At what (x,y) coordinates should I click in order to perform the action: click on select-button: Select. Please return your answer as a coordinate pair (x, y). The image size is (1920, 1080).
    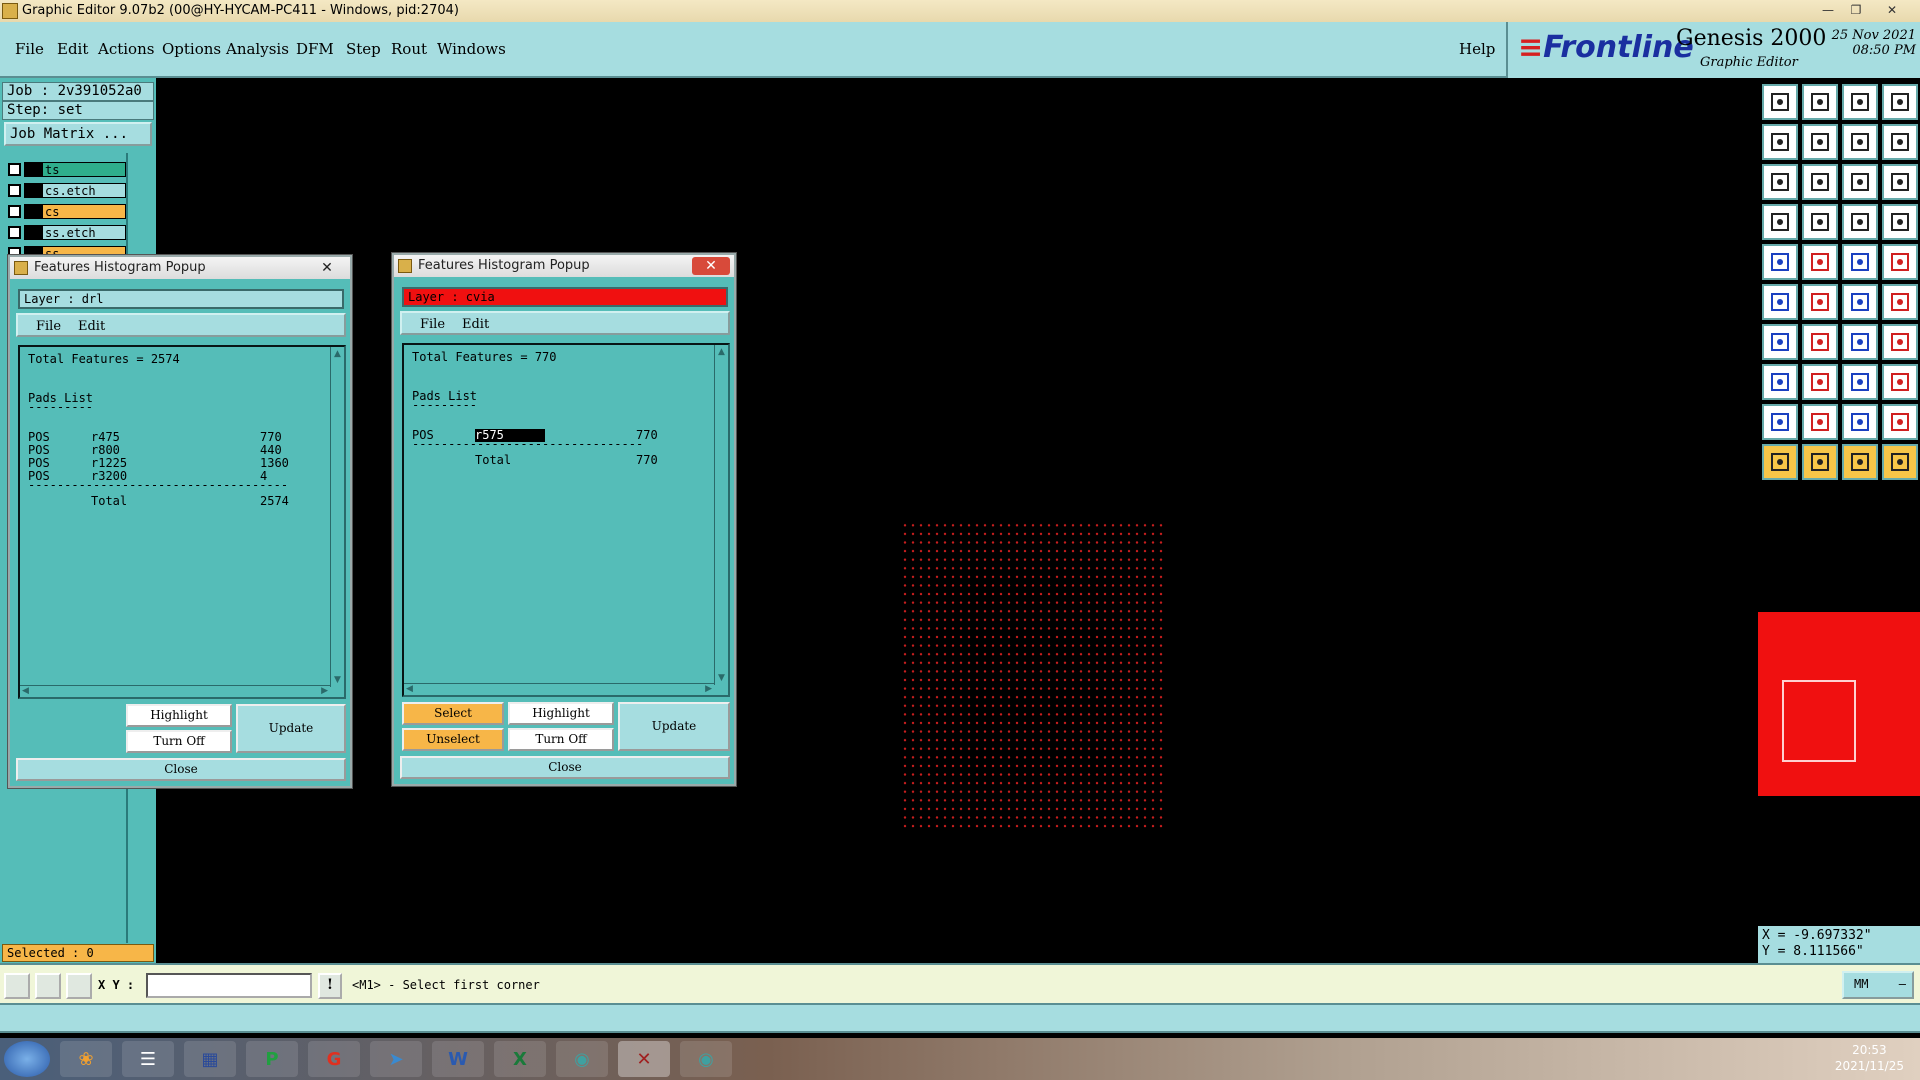
    Looking at the image, I should click on (453, 713).